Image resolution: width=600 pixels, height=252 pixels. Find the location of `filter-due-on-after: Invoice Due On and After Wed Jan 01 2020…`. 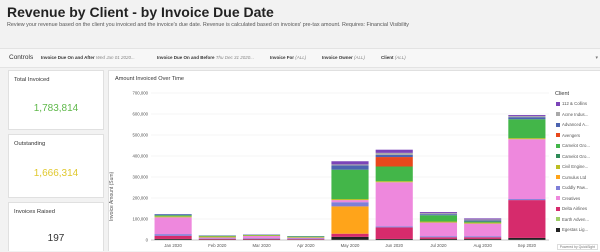

filter-due-on-after: Invoice Due On and After Wed Jan 01 2020… is located at coordinates (88, 57).